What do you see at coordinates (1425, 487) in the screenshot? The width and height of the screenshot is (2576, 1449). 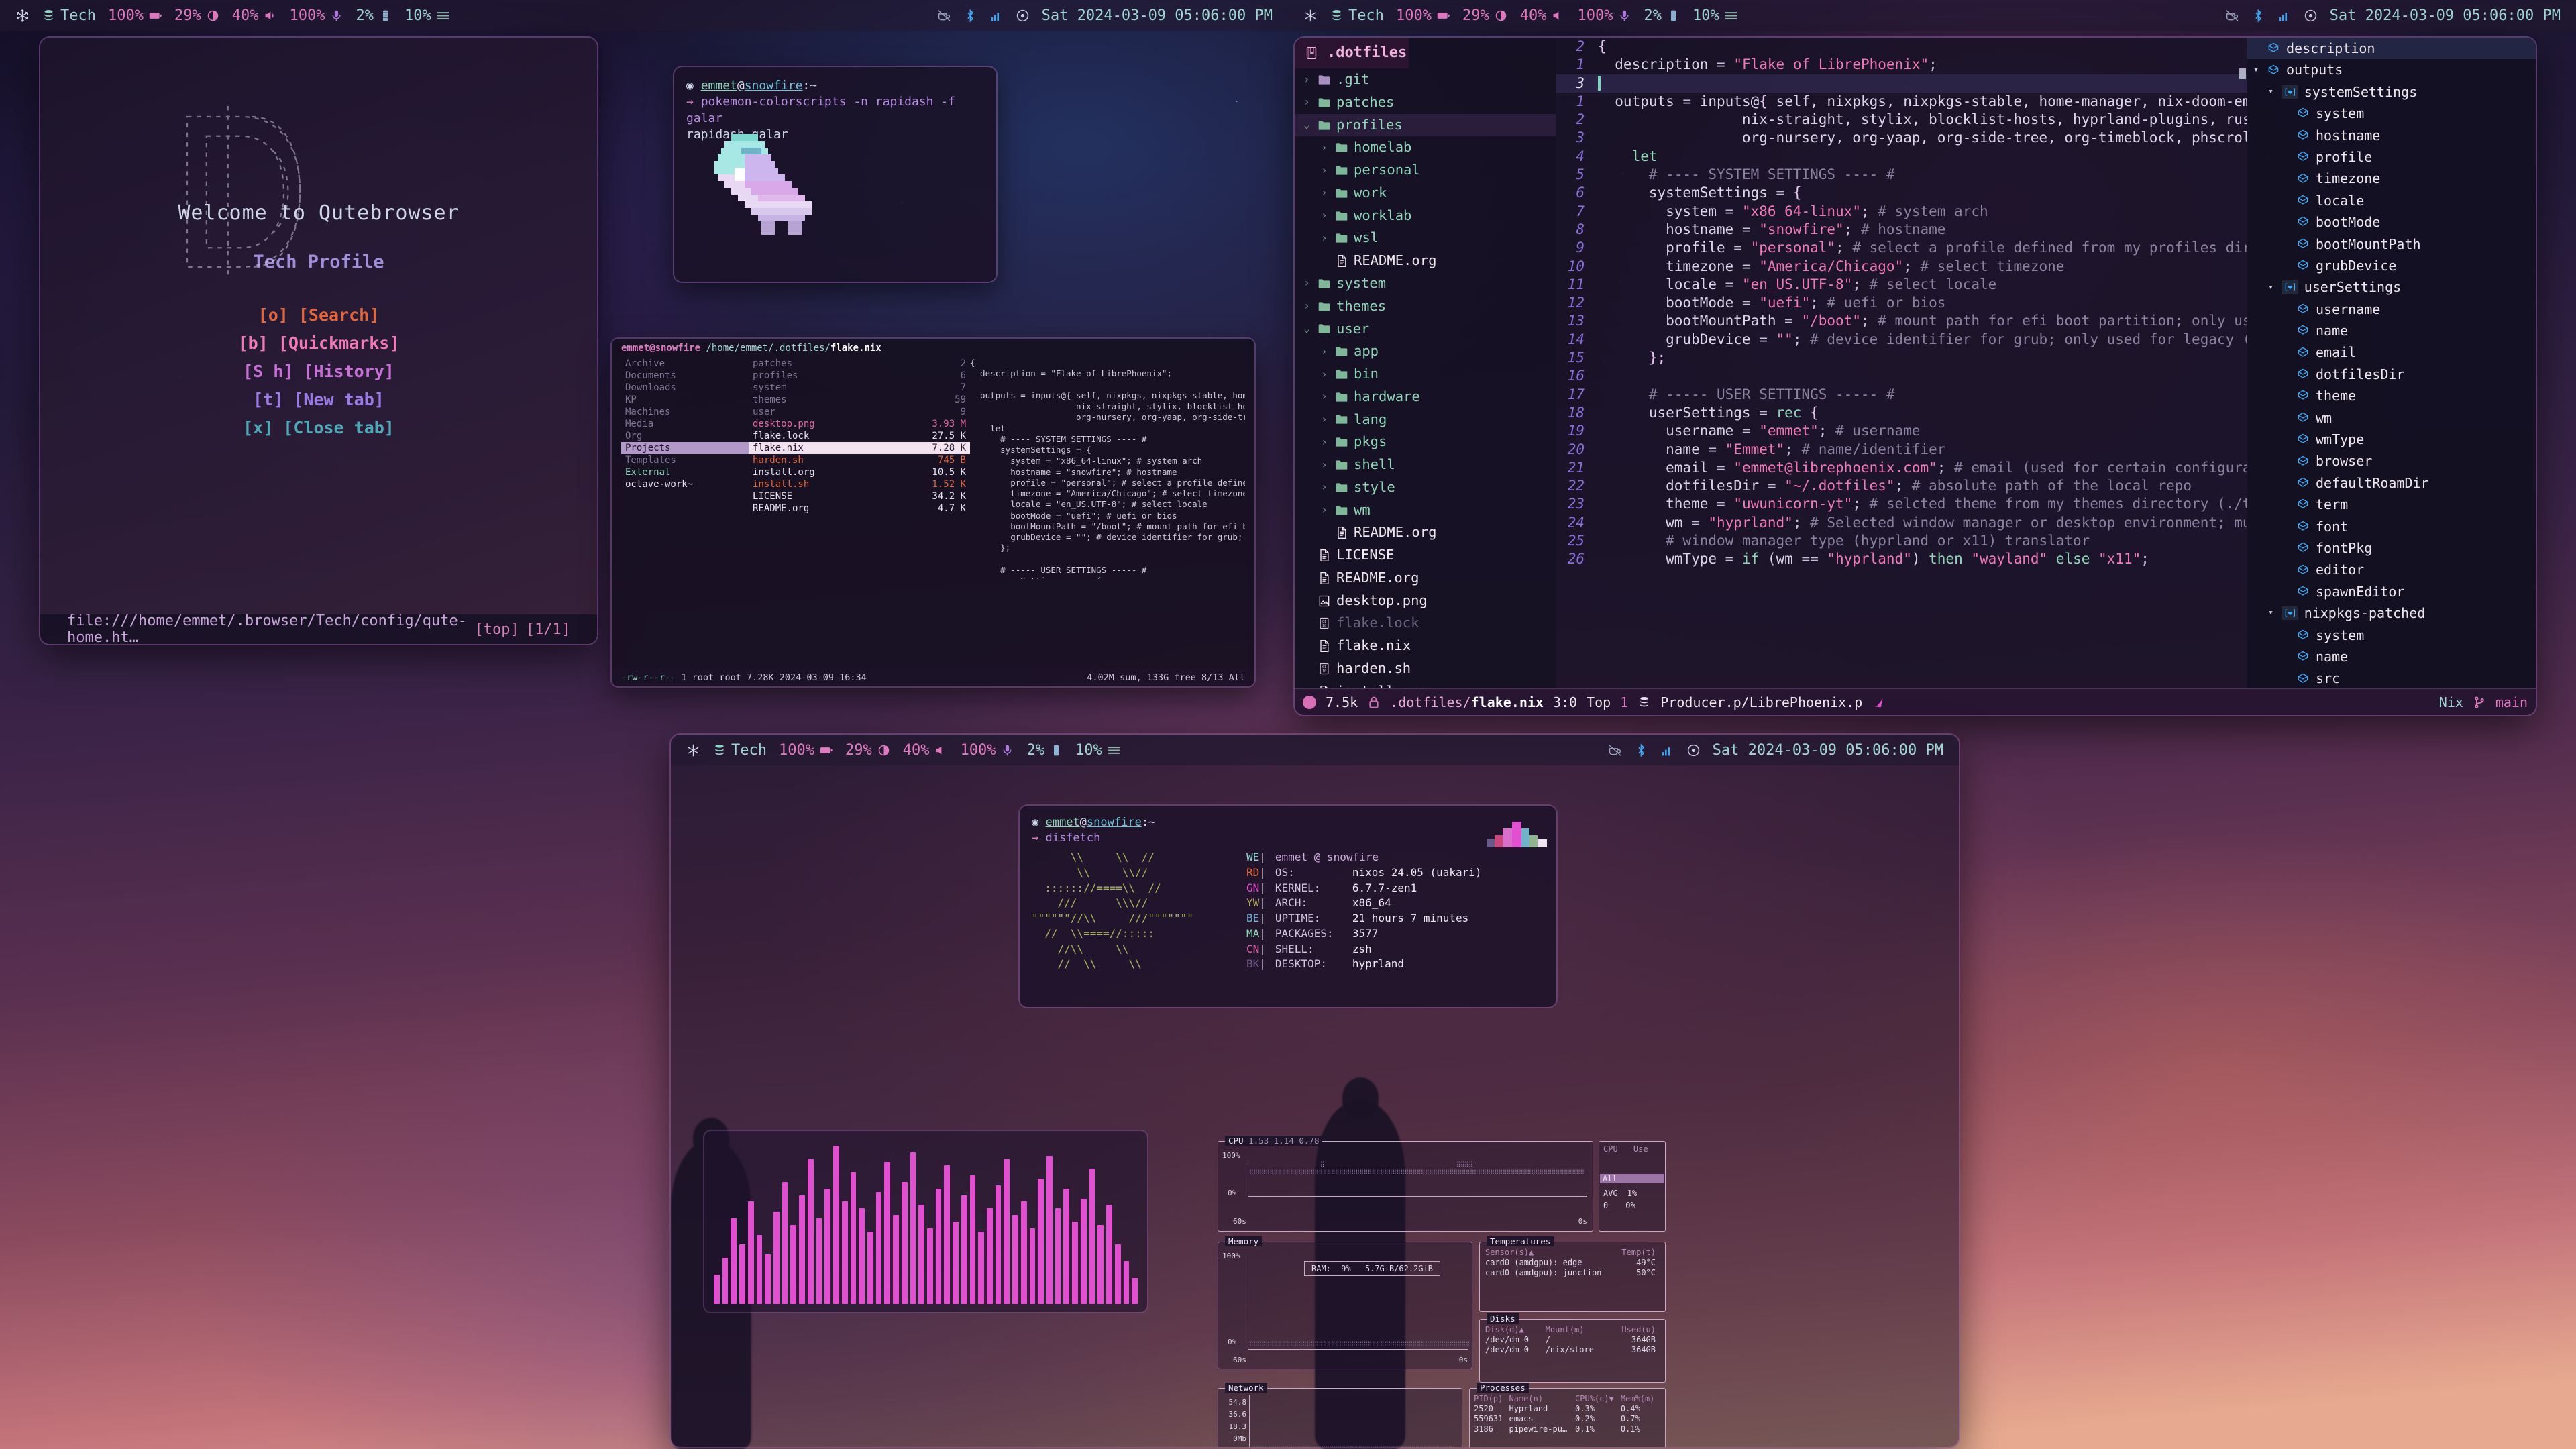 I see `treemacs-node-style: › style` at bounding box center [1425, 487].